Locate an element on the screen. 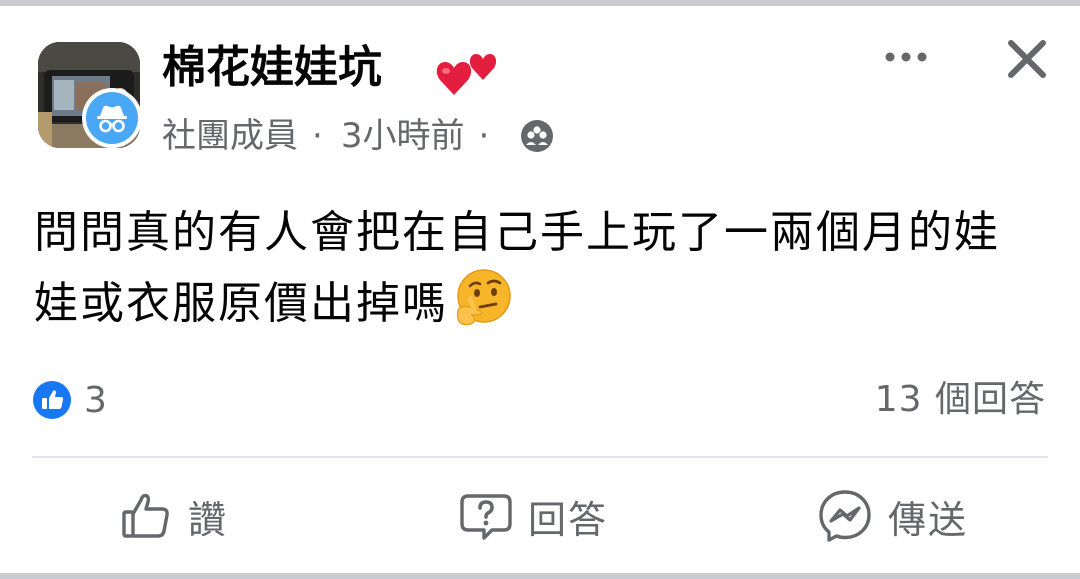 The height and width of the screenshot is (579, 1080). more-dots-icon is located at coordinates (906, 57).